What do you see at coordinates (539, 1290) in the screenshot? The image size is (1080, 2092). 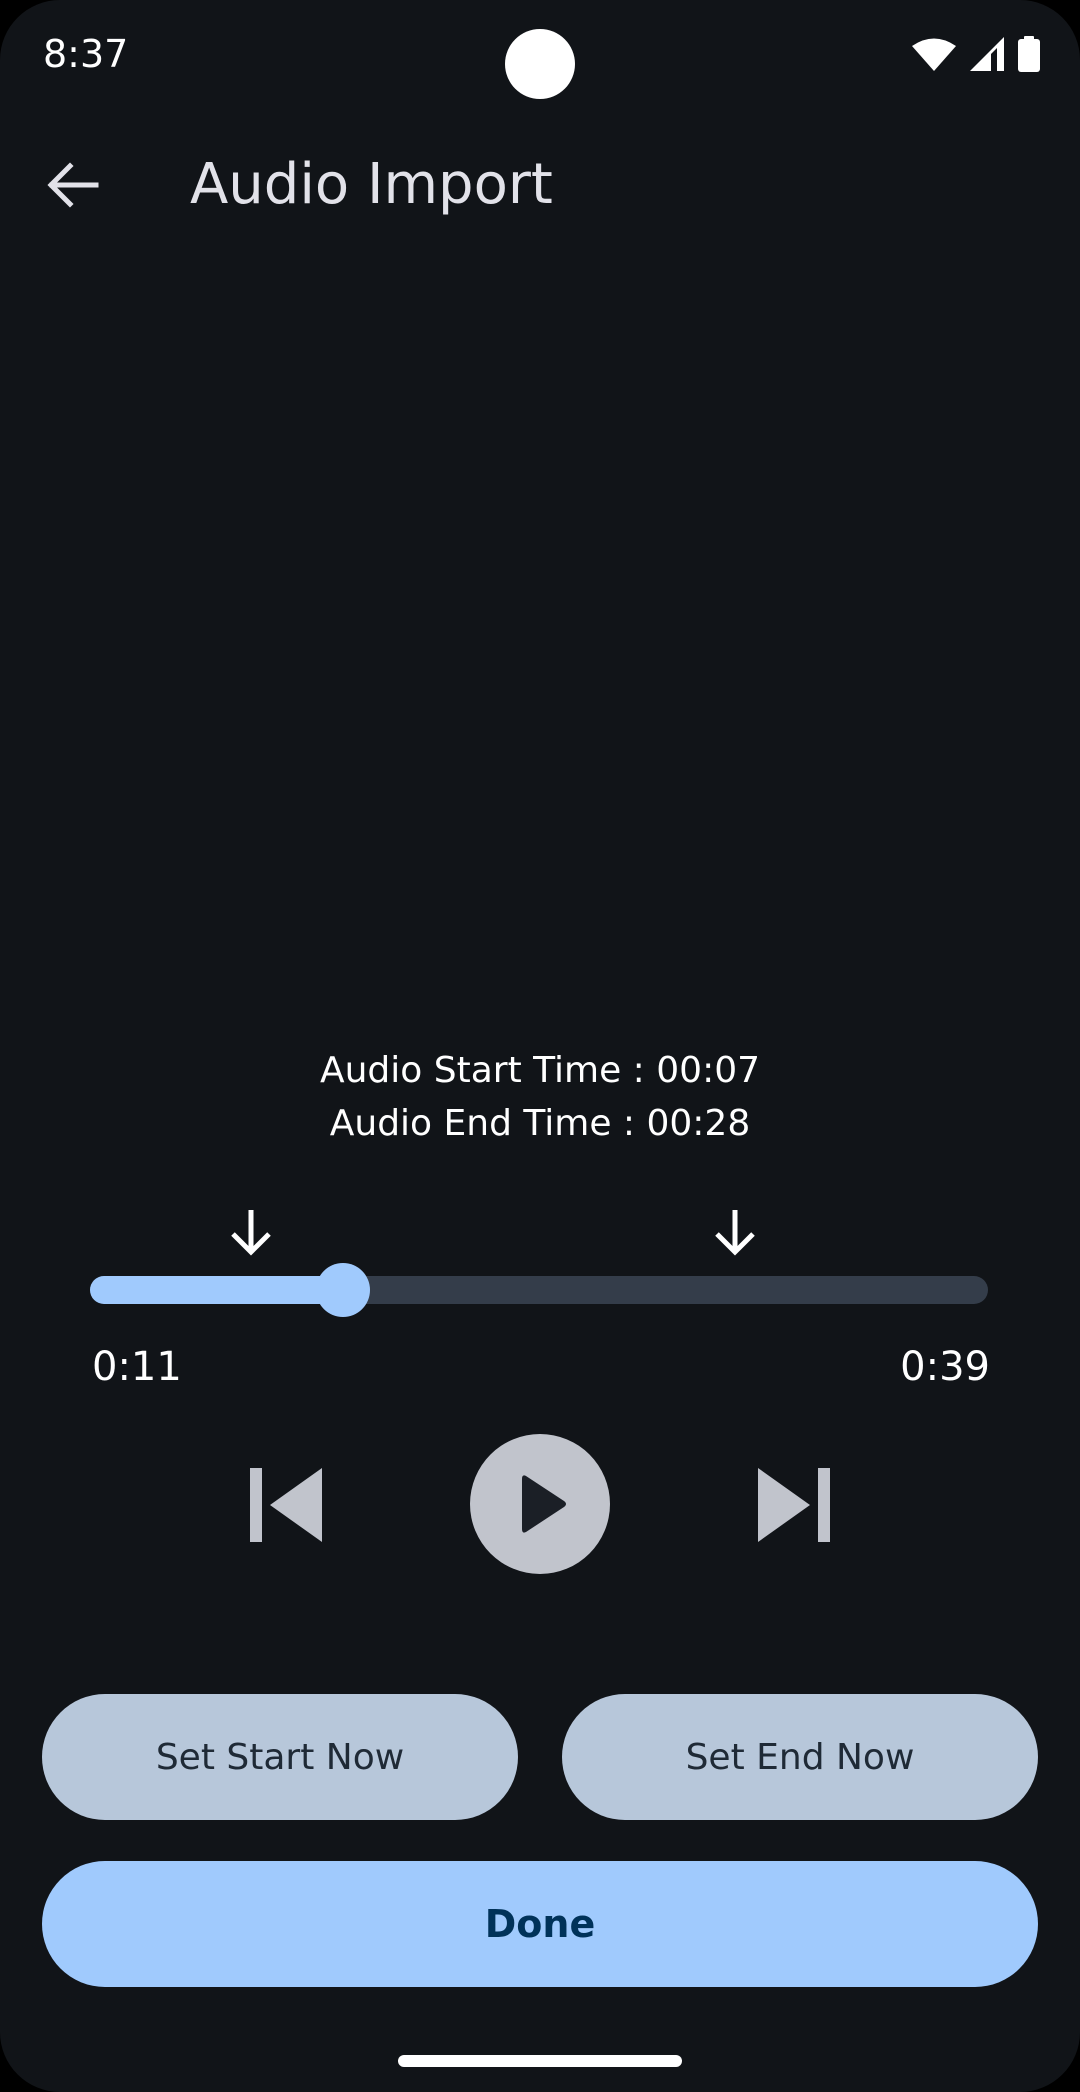 I see `seek-slider` at bounding box center [539, 1290].